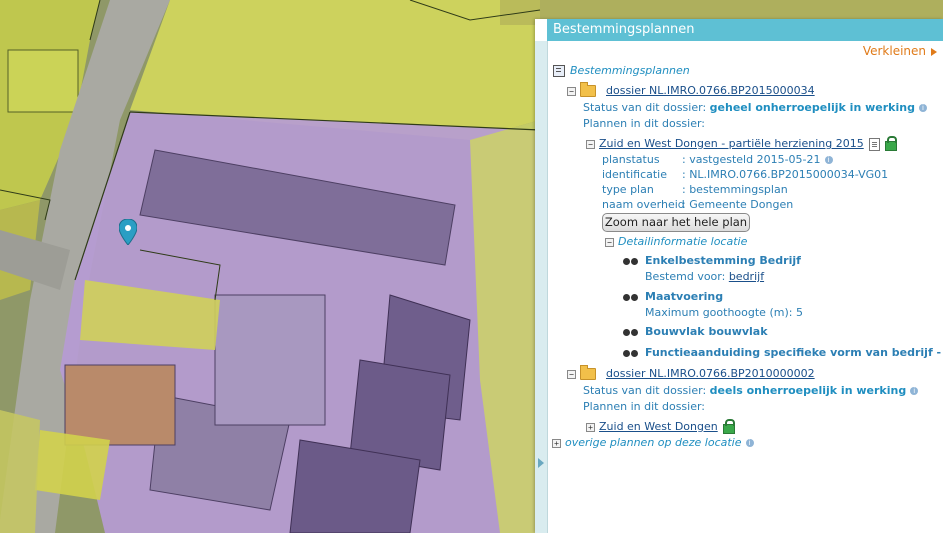 The image size is (943, 533). What do you see at coordinates (128, 232) in the screenshot?
I see `map-pin-icon` at bounding box center [128, 232].